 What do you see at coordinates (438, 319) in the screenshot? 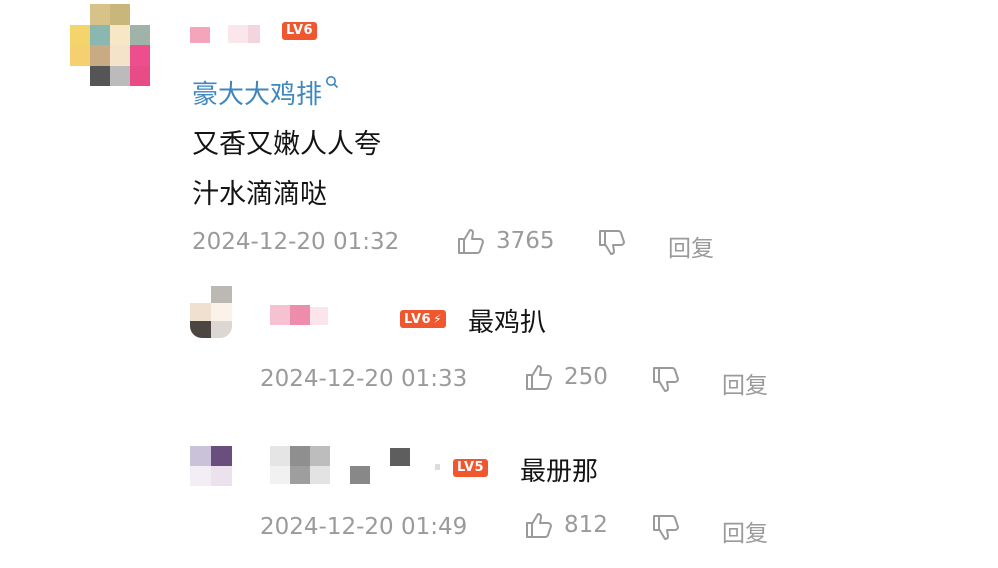
I see `bolt-icon: ⚡` at bounding box center [438, 319].